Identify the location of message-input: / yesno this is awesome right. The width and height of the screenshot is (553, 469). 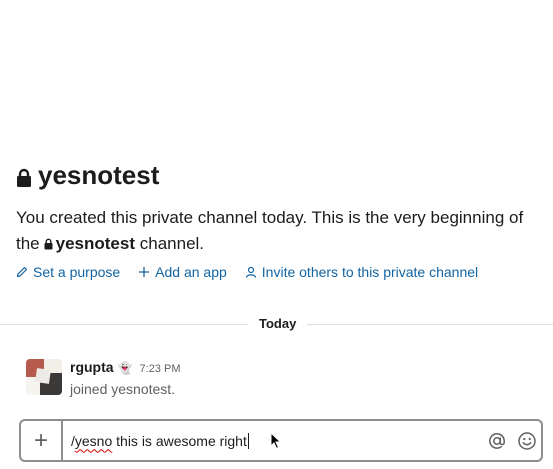
(275, 440).